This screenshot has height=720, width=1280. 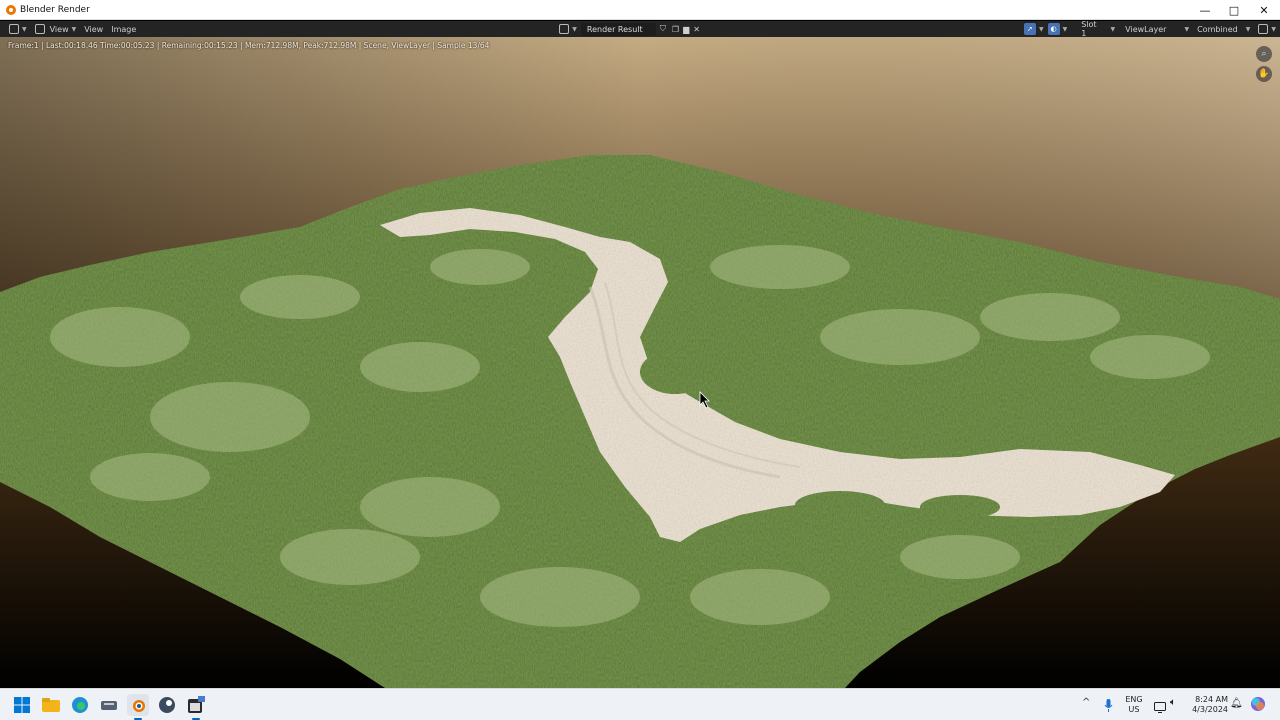 I want to click on view-mode-dropdown: View ▼, so click(x=56, y=29).